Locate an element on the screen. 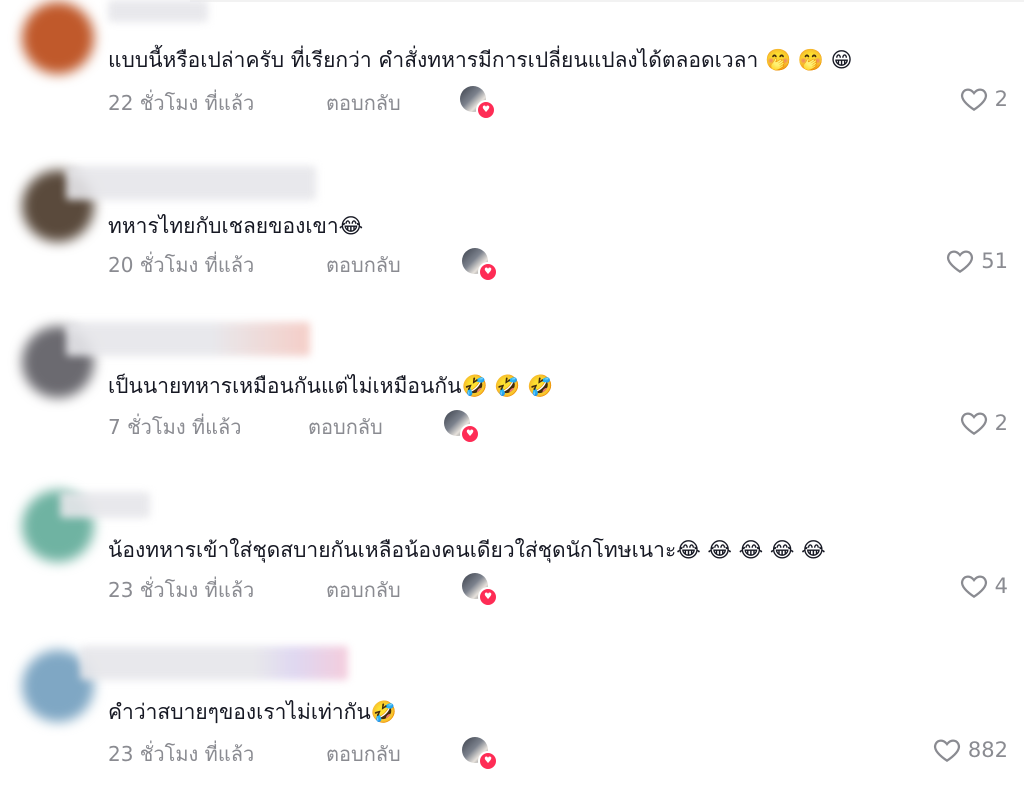 The image size is (1024, 794). comment-text: คำว่าสบายๆของเราไม่เท่ากัน🤣 is located at coordinates (252, 712).